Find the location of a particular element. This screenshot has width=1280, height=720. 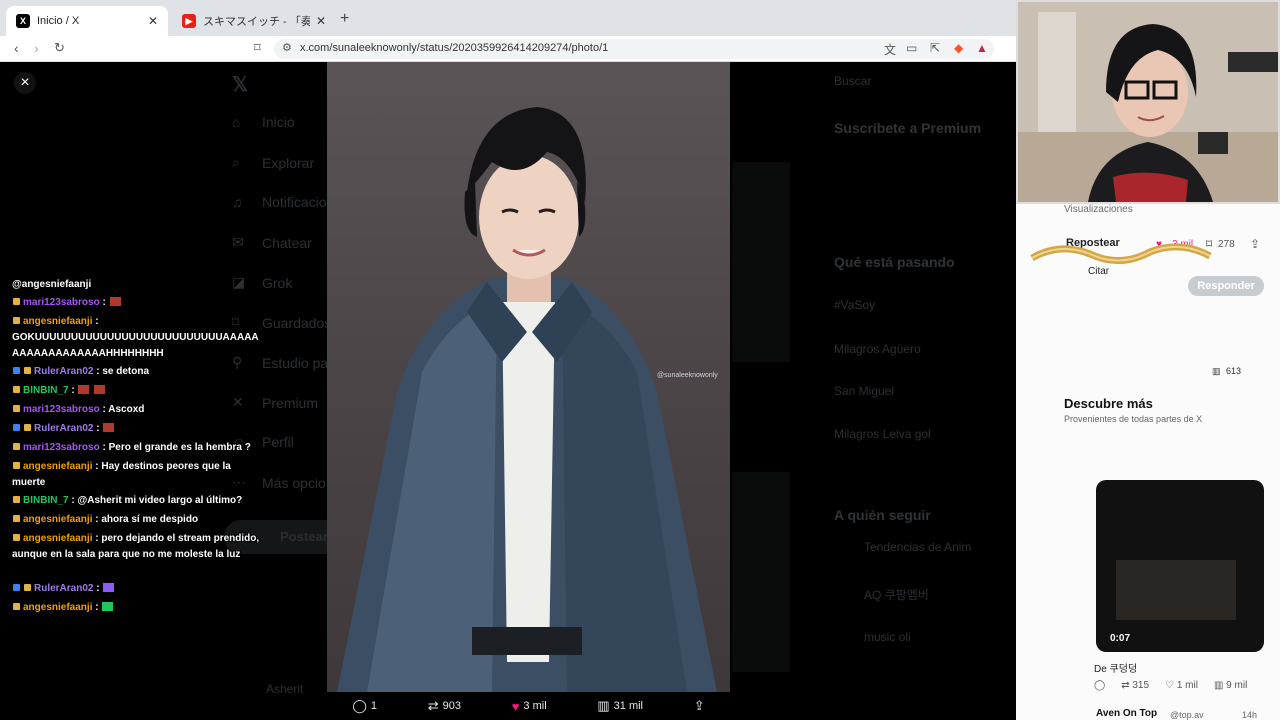

close-viewer-button: × is located at coordinates (25, 83).